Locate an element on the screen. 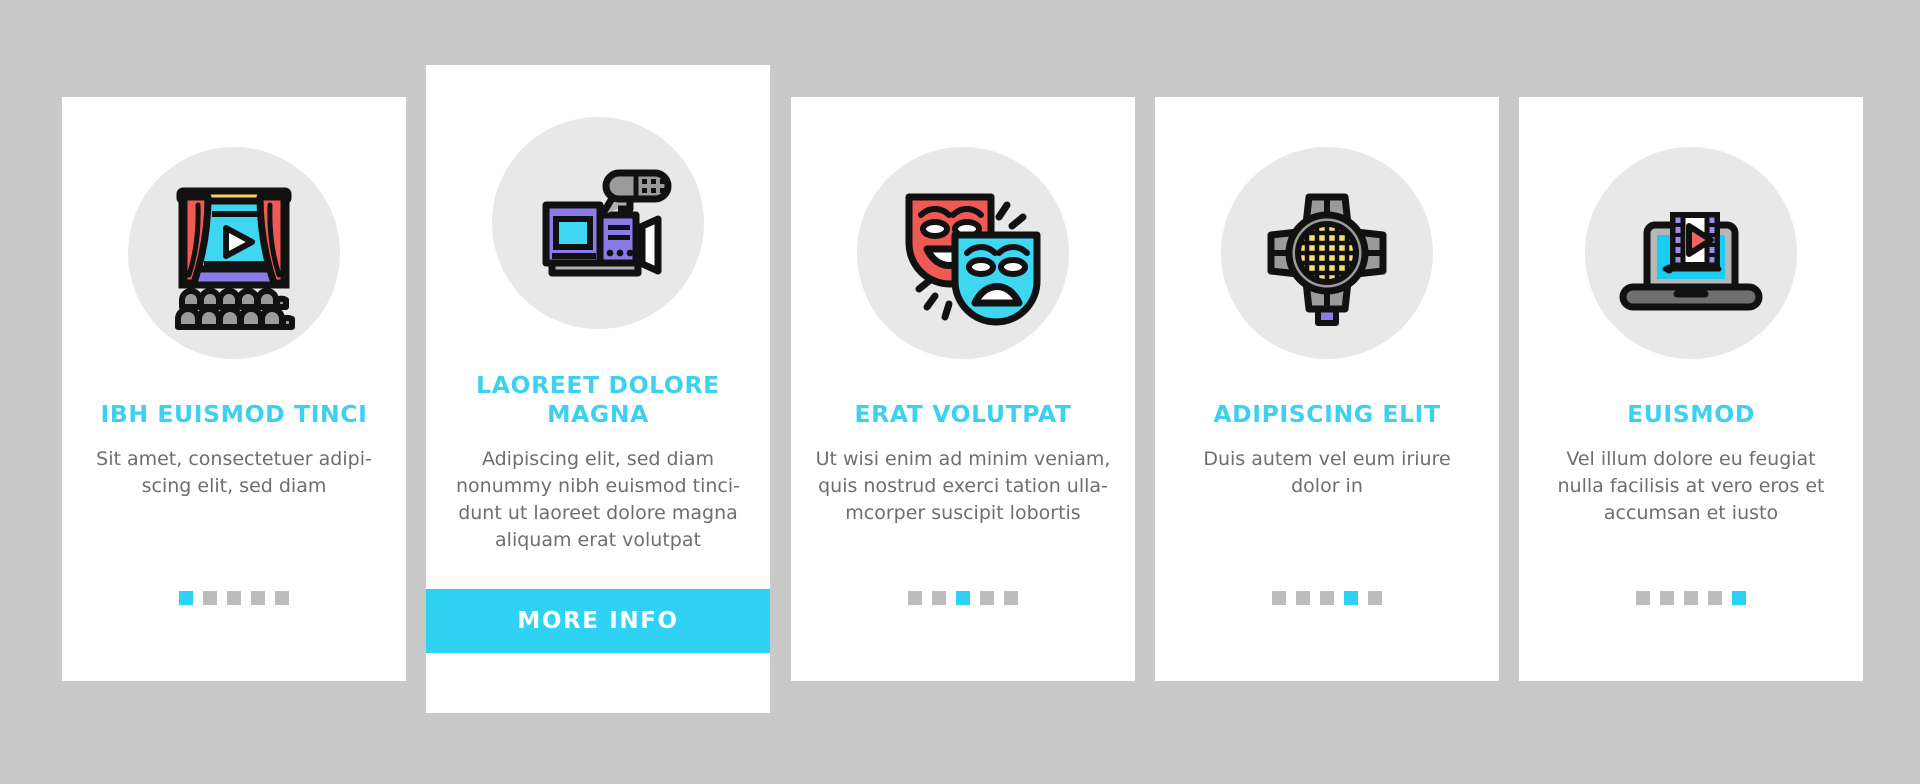 The image size is (1920, 784). stage-spotlight-icon-svg is located at coordinates (1327, 259).